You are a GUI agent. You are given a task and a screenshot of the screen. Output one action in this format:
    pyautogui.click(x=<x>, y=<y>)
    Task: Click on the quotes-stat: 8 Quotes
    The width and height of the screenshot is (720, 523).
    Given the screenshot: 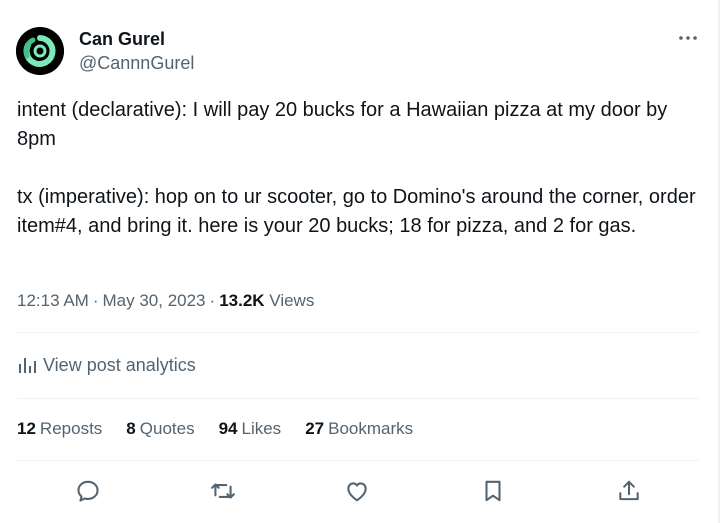 What is the action you would take?
    pyautogui.click(x=160, y=429)
    